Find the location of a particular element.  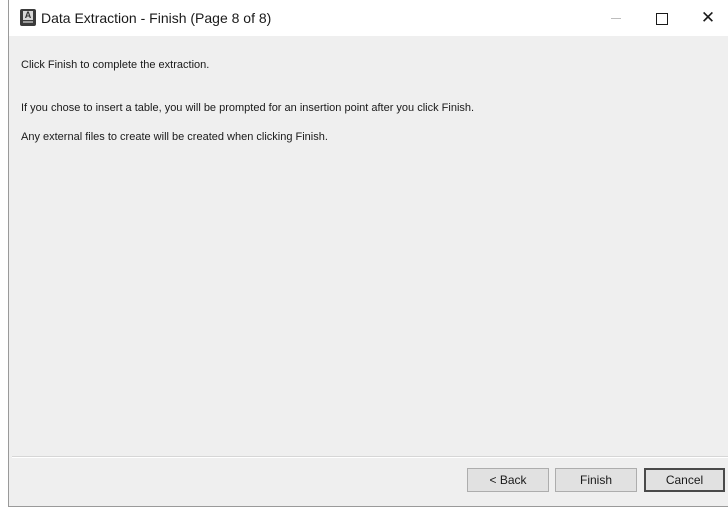

finish-button: Finish is located at coordinates (596, 480).